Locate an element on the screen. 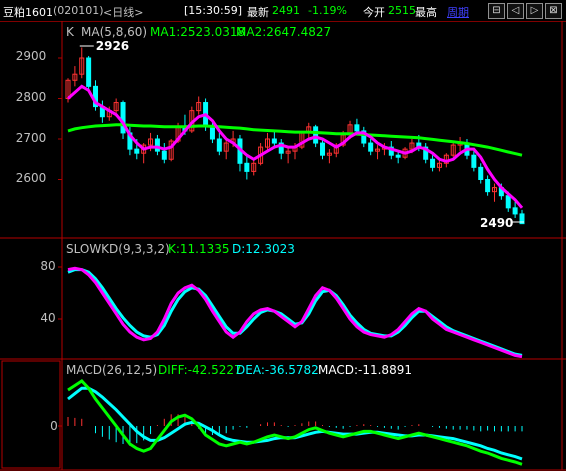 The image size is (566, 471). diff-line is located at coordinates (295, 422).